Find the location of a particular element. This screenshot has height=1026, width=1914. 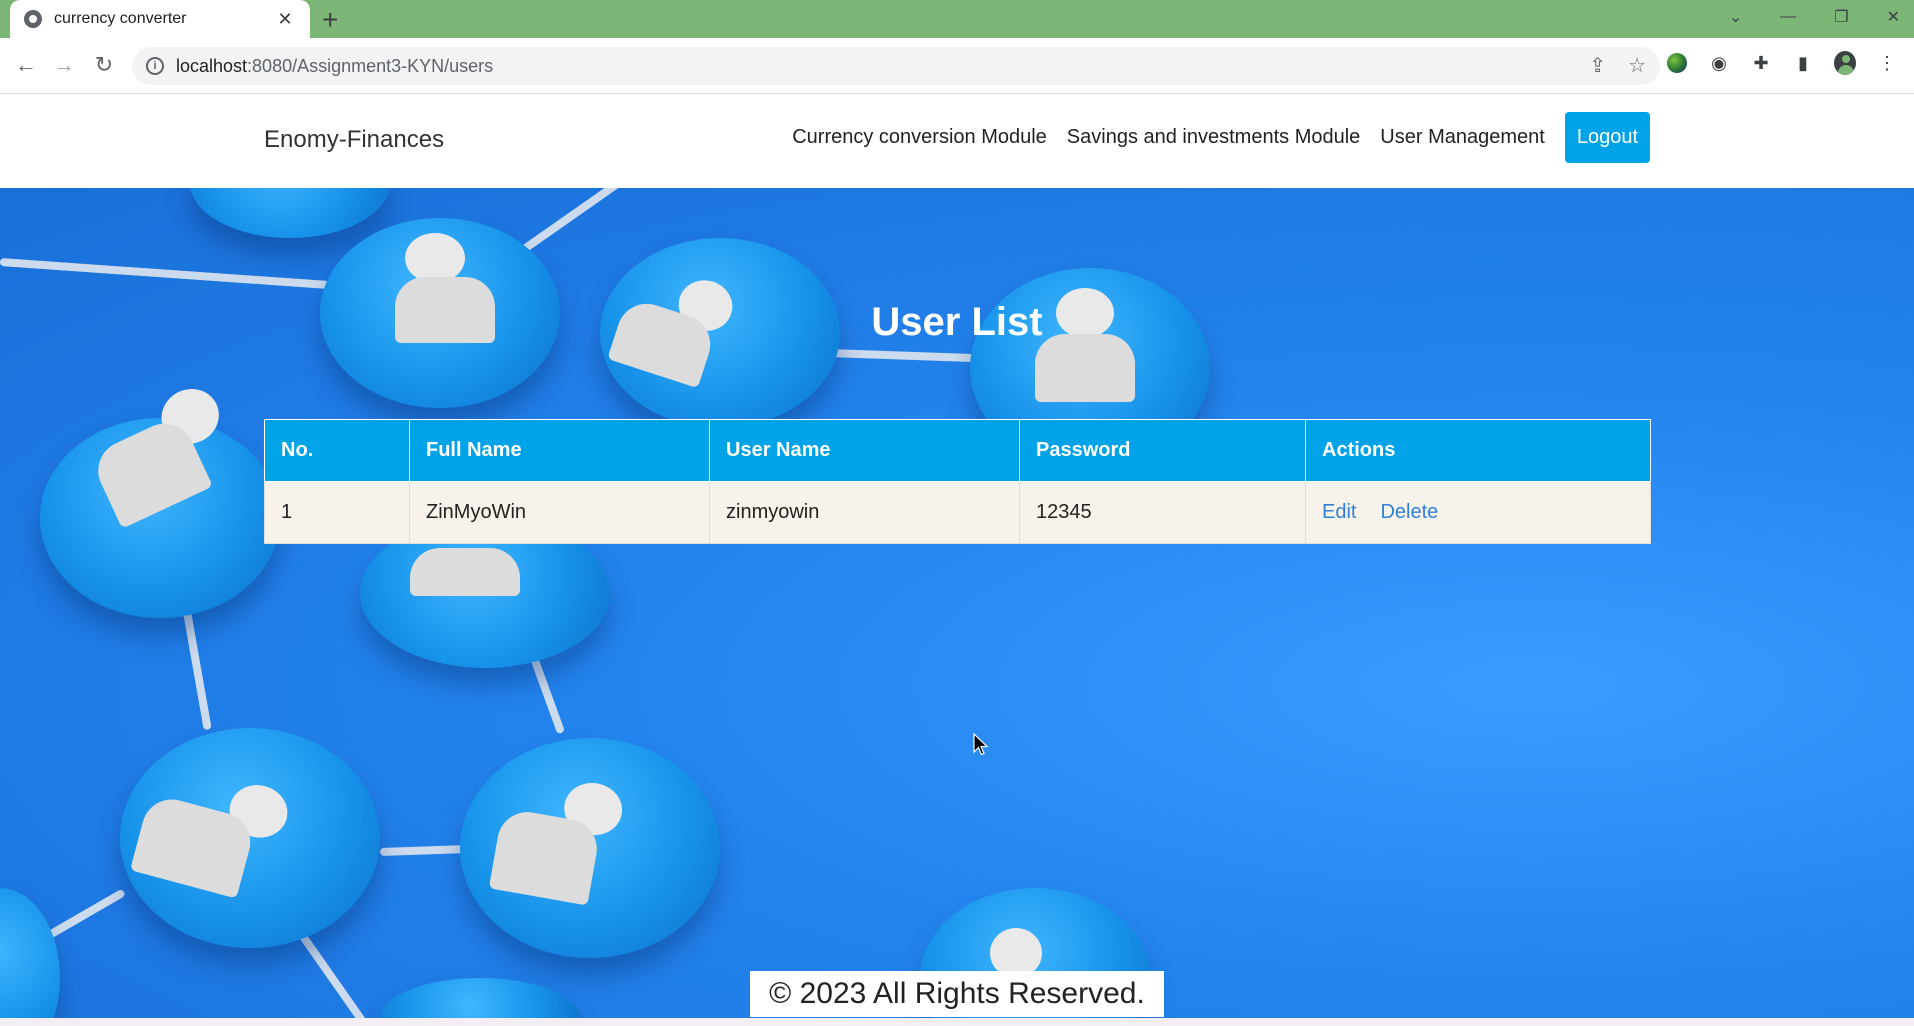

close-tab-icon: ✕ is located at coordinates (285, 19).